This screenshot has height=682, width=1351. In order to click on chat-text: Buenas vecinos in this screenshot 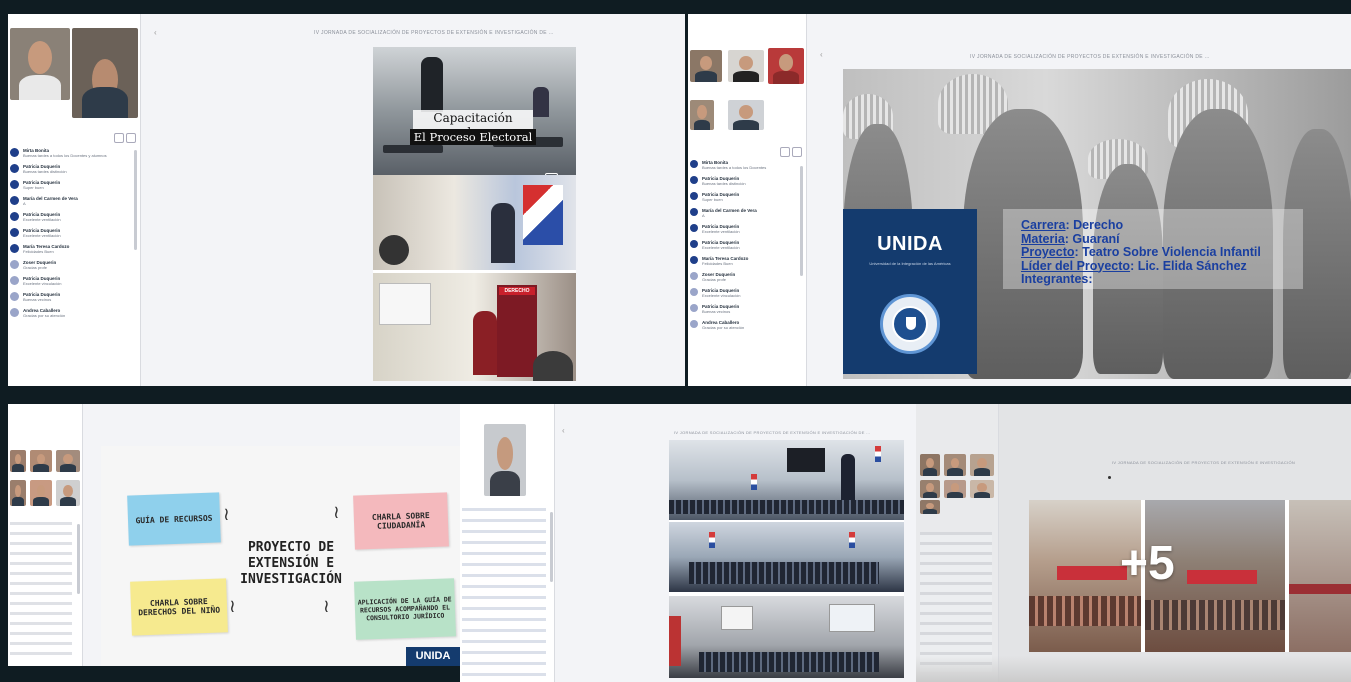, I will do `click(37, 299)`.